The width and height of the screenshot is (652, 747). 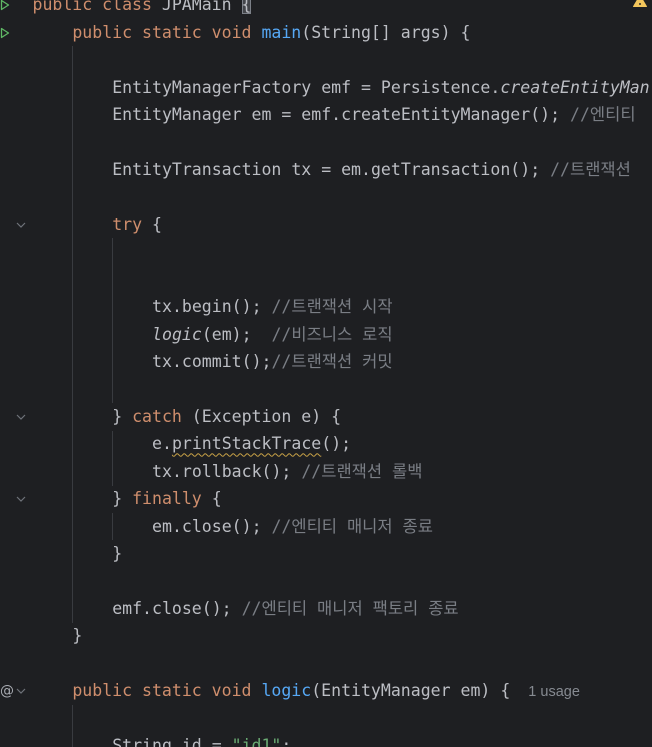 I want to click on code-line: em.close(); //엔티티 매니저 종료, so click(x=326, y=526).